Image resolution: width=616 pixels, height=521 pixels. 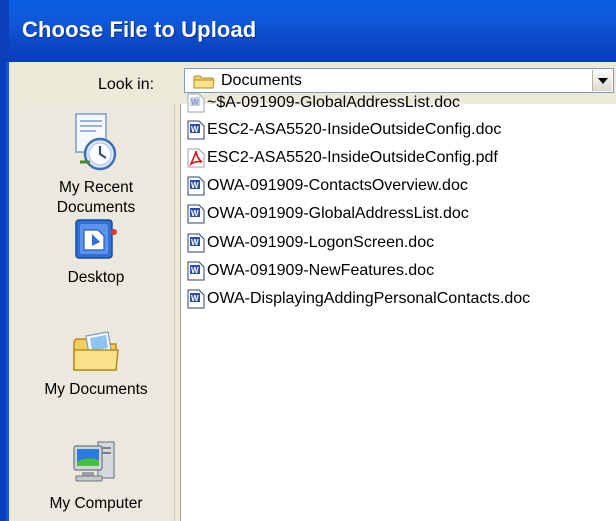 What do you see at coordinates (337, 185) in the screenshot?
I see `file-name: OWA-091909-ContactsOverview.doc` at bounding box center [337, 185].